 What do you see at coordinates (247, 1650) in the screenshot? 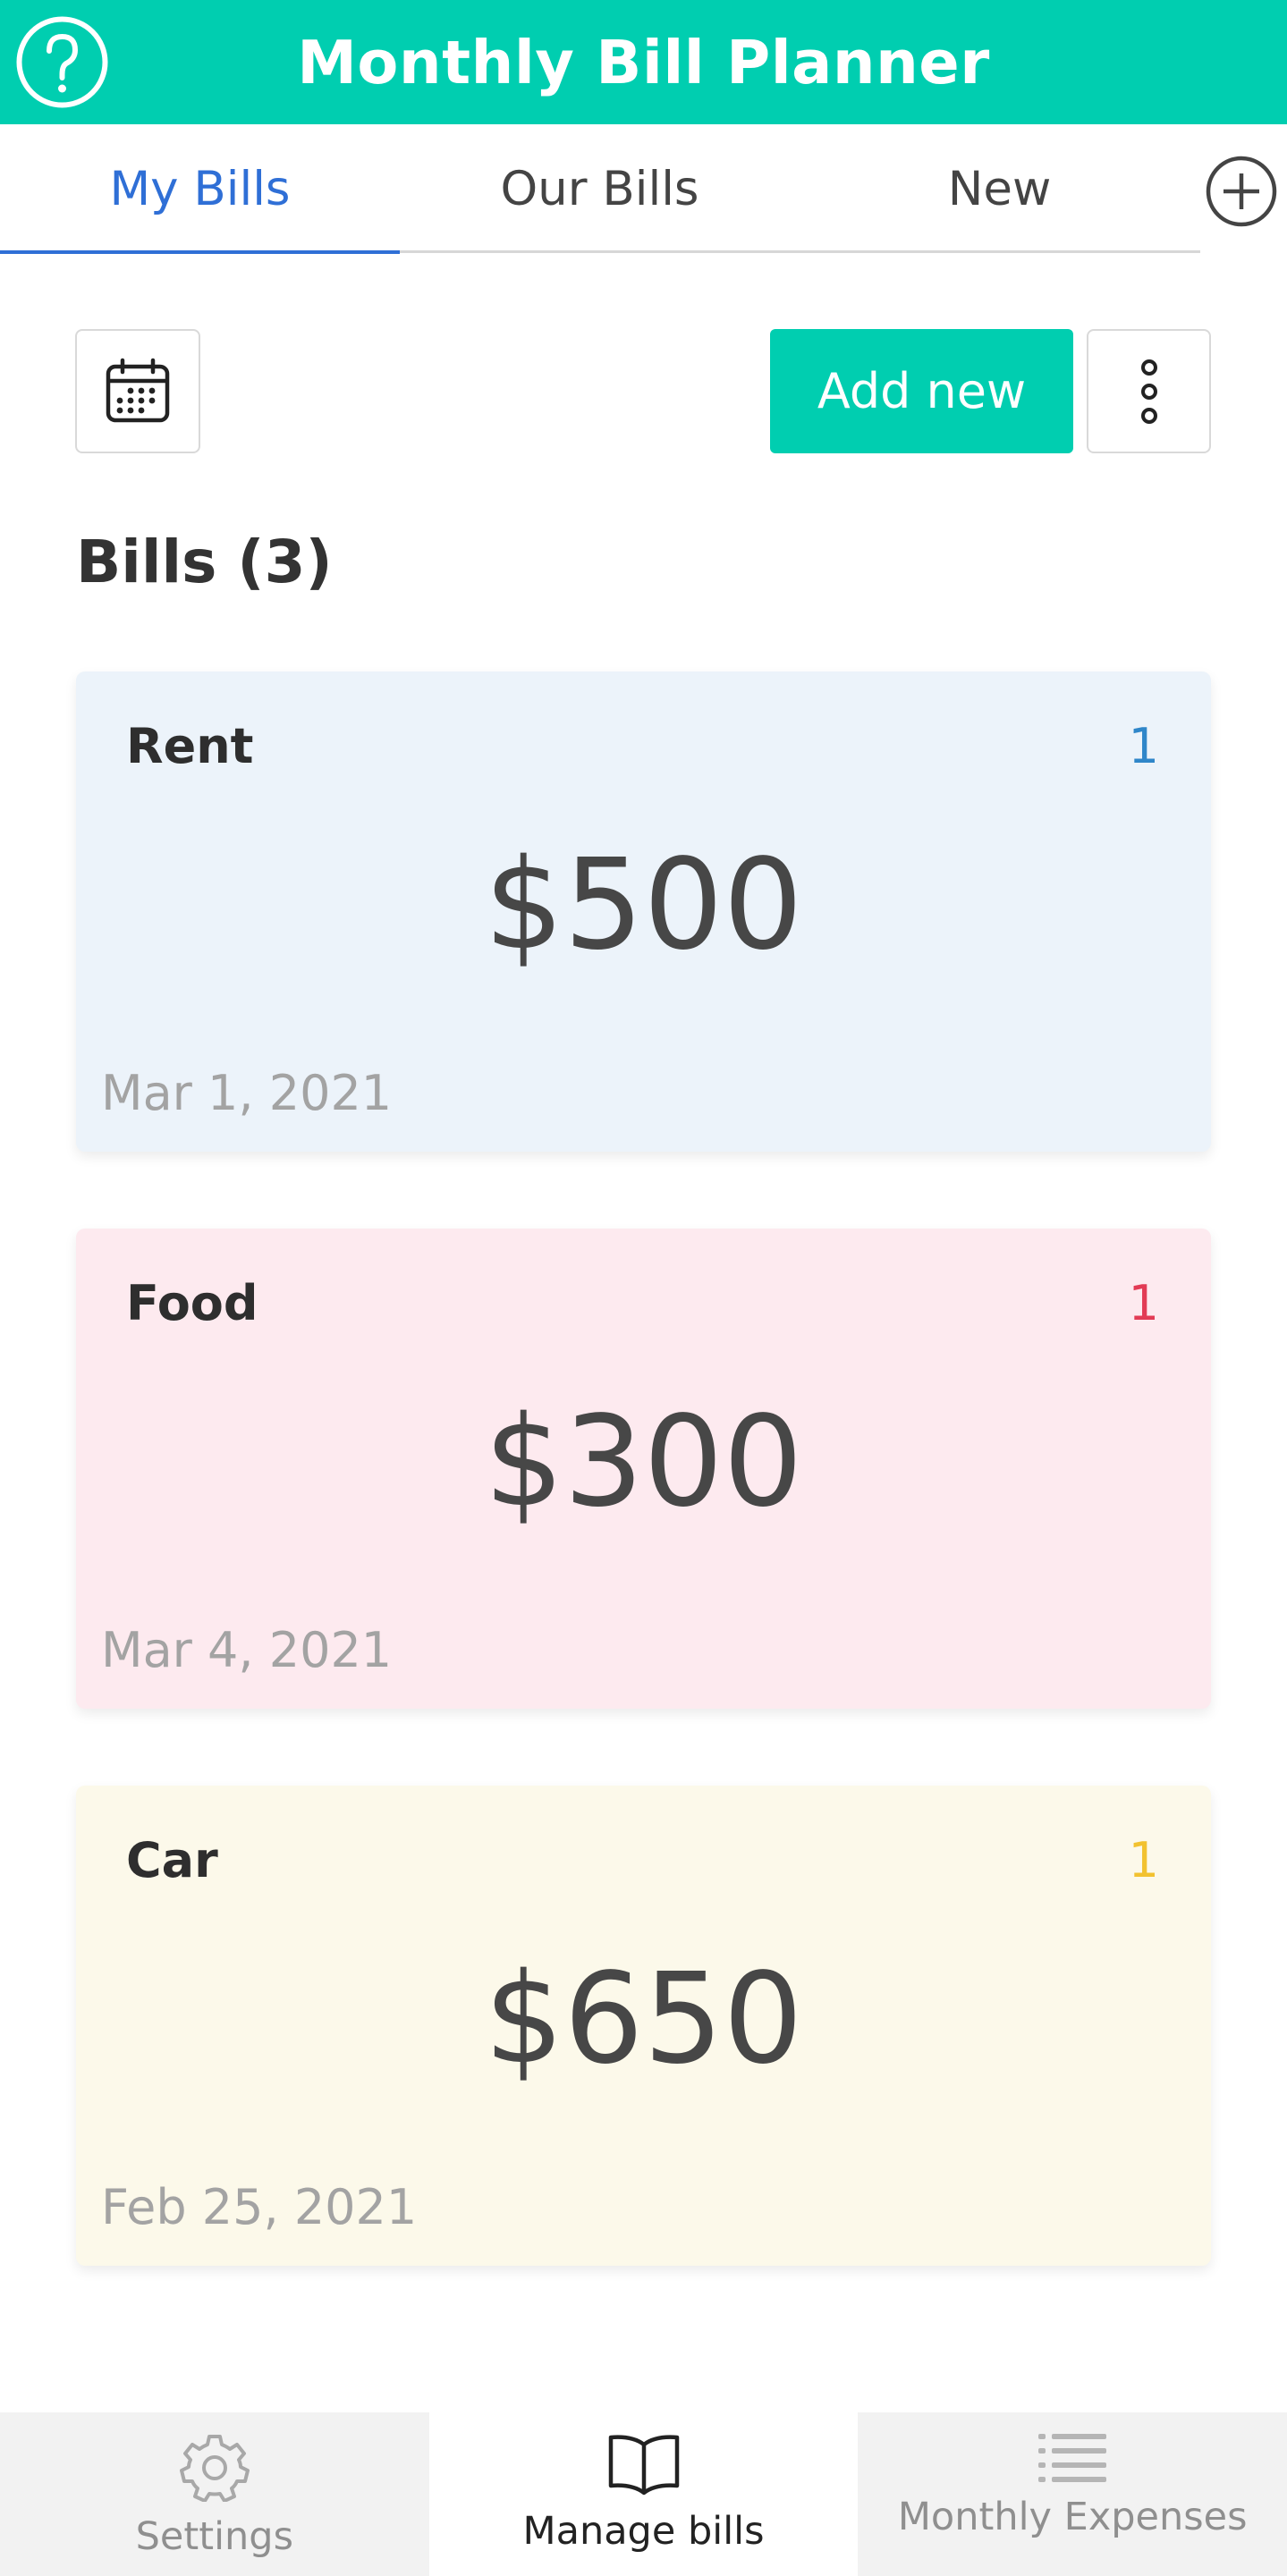
I see `bill-date: Mar 4, 2021` at bounding box center [247, 1650].